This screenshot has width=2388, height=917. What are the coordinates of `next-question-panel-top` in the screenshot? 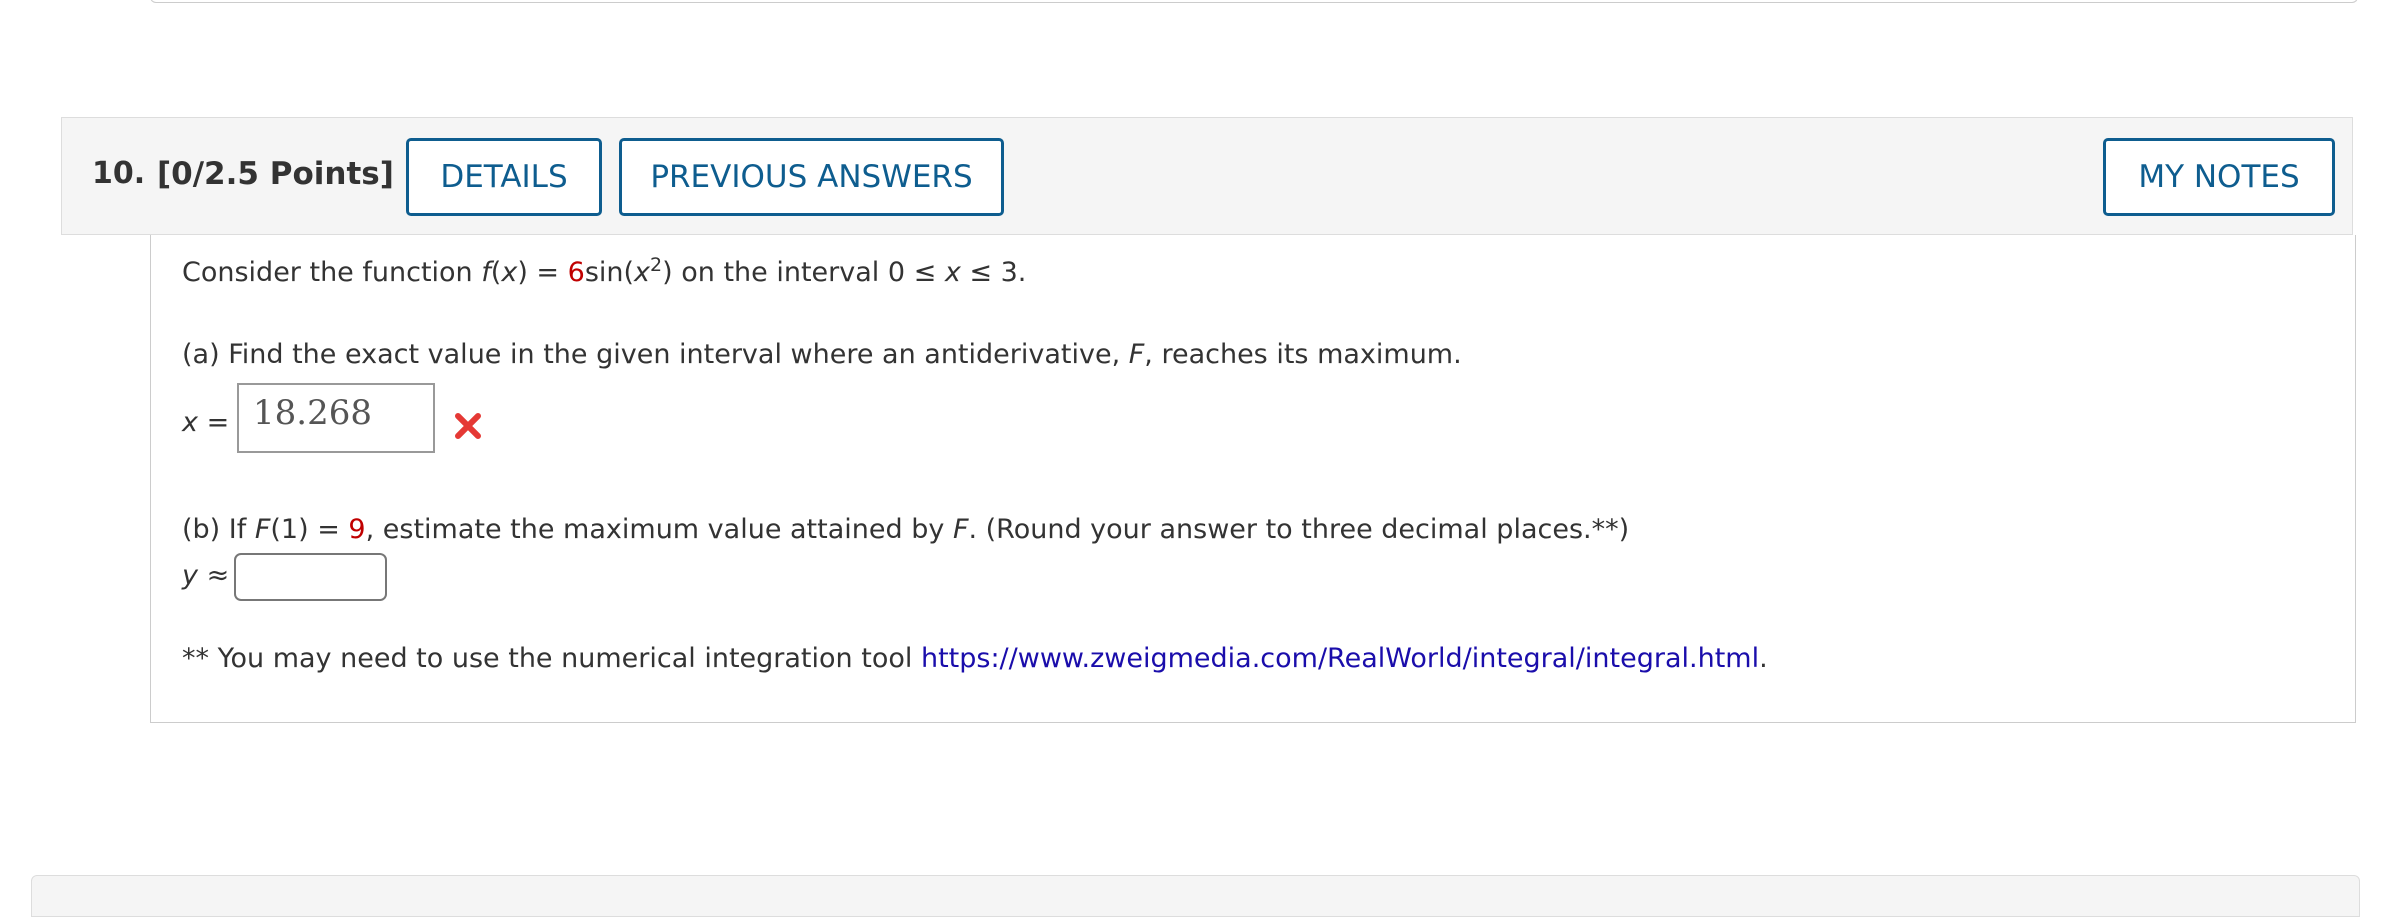 It's located at (1195, 896).